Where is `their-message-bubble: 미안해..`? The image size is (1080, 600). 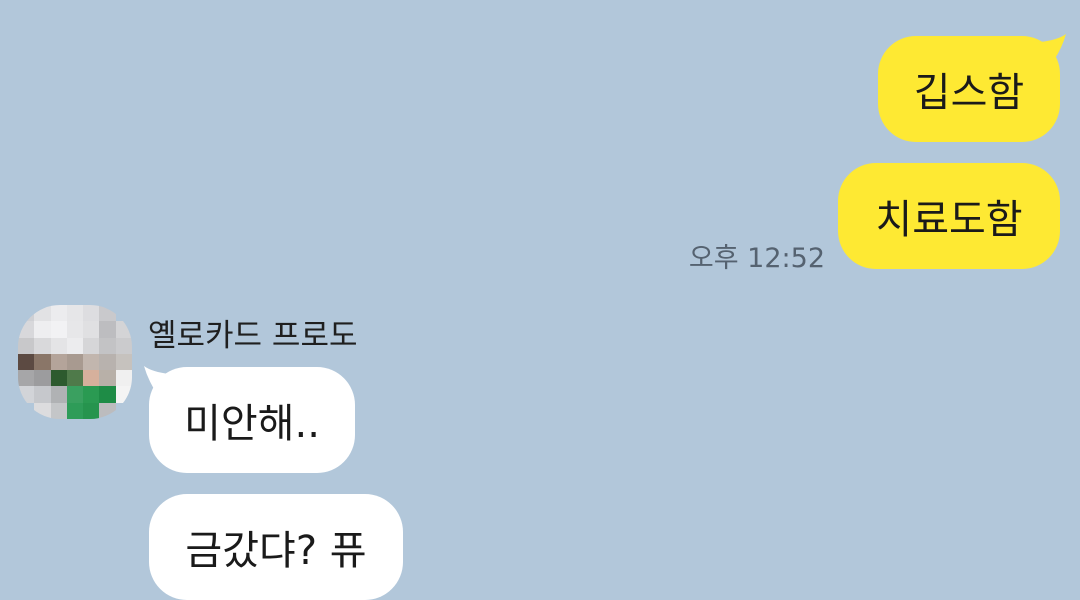 their-message-bubble: 미안해.. is located at coordinates (252, 420).